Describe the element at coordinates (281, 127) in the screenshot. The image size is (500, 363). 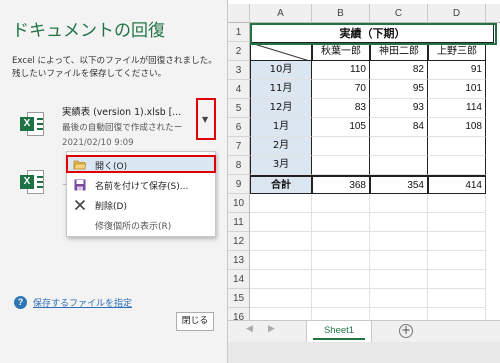
I see `month-cell: 1月` at that location.